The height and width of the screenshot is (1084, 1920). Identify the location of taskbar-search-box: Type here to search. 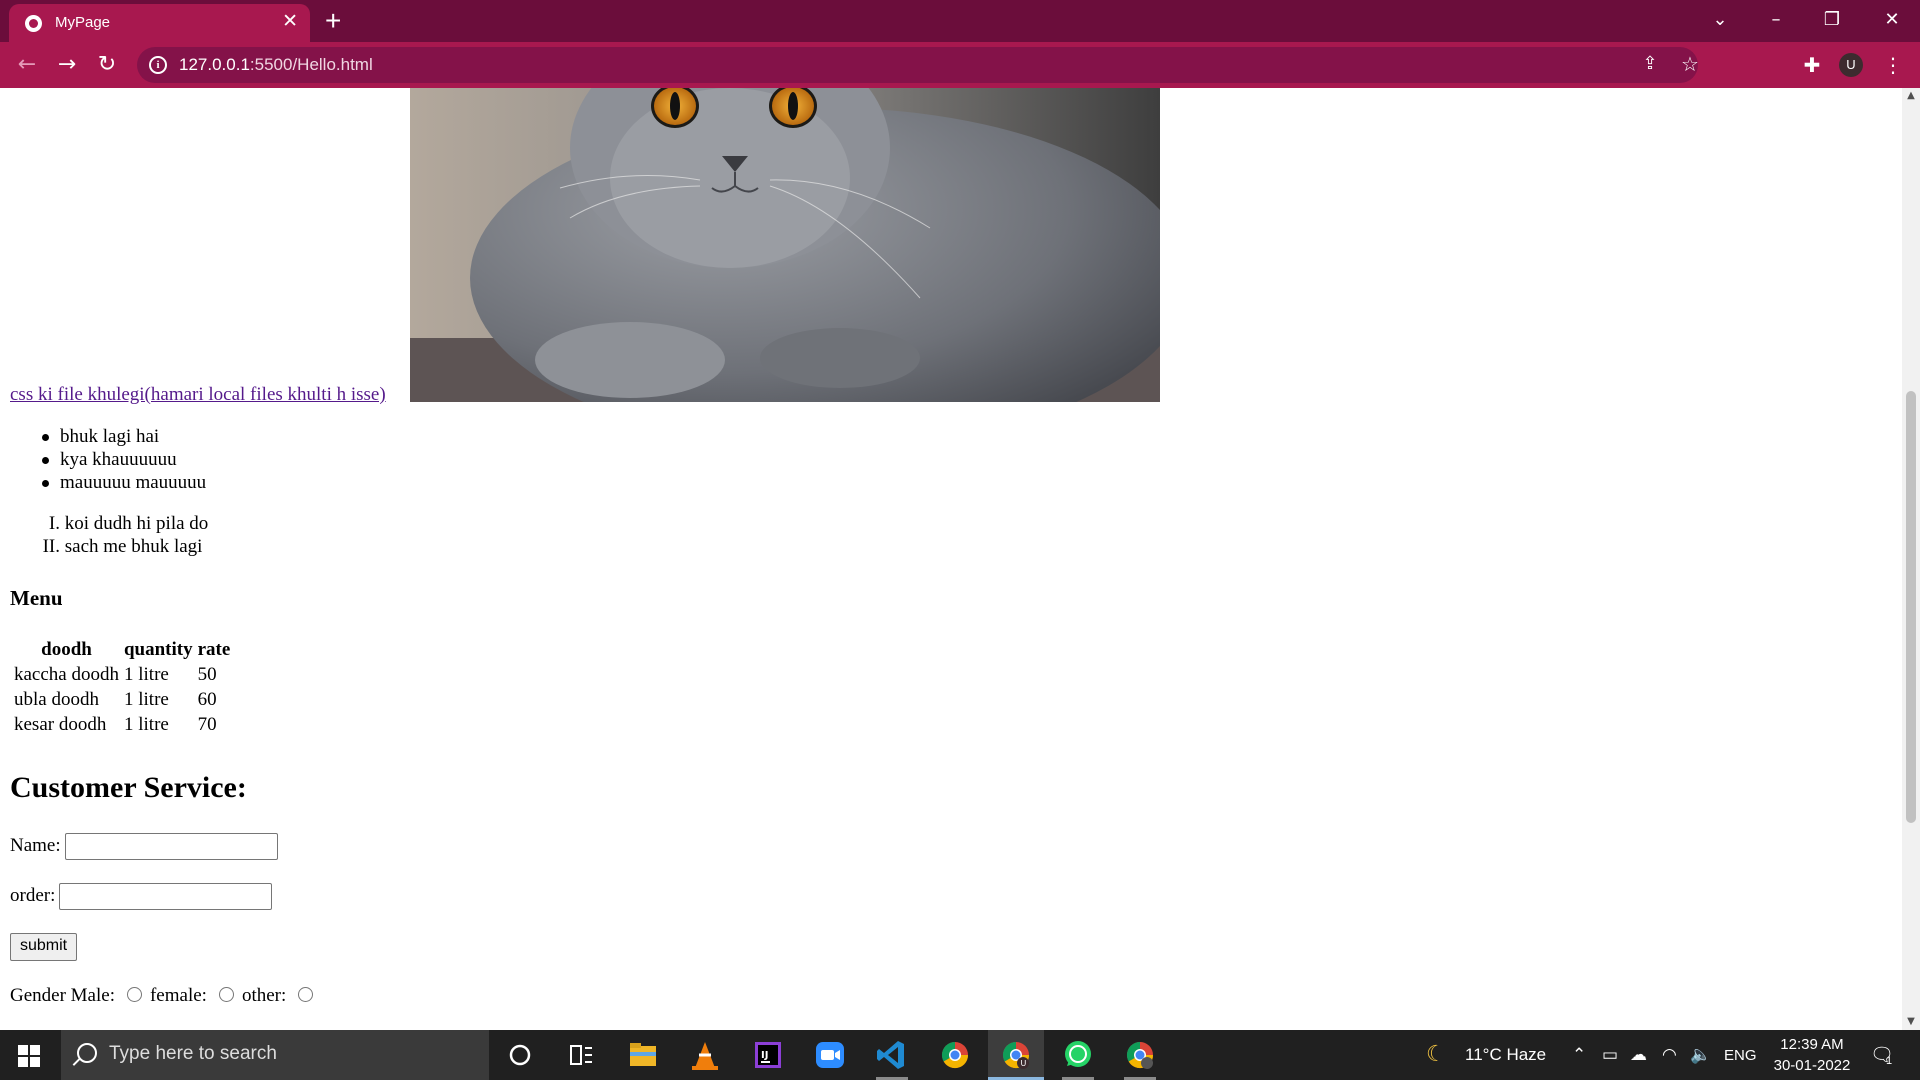
(275, 1055).